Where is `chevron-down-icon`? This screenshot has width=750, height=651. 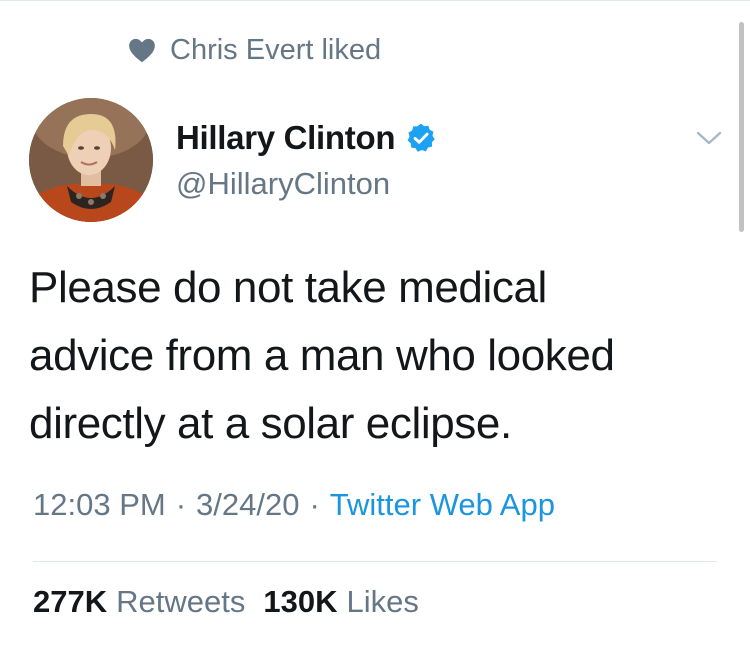 chevron-down-icon is located at coordinates (709, 138).